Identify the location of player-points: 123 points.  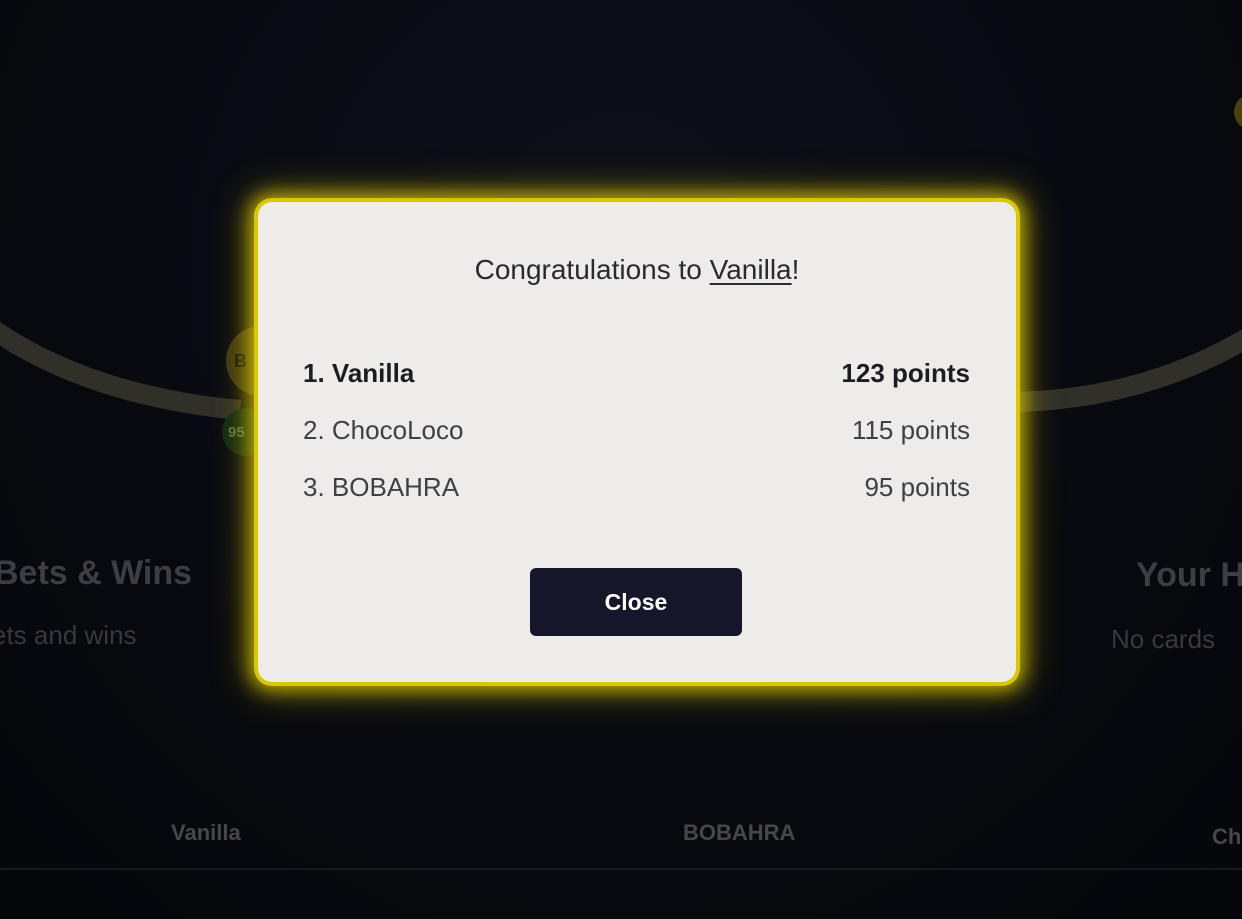
(905, 373).